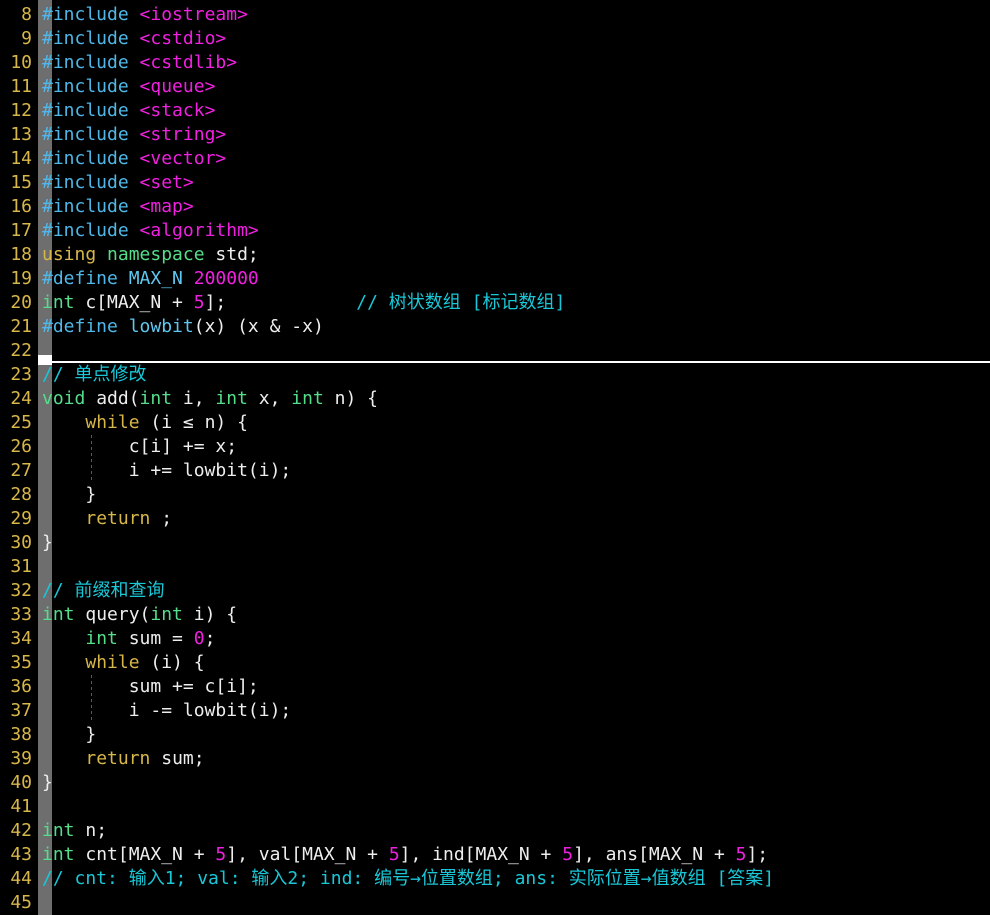  Describe the element at coordinates (511, 399) in the screenshot. I see `line-content: void add(int i, int x, int n) {` at that location.